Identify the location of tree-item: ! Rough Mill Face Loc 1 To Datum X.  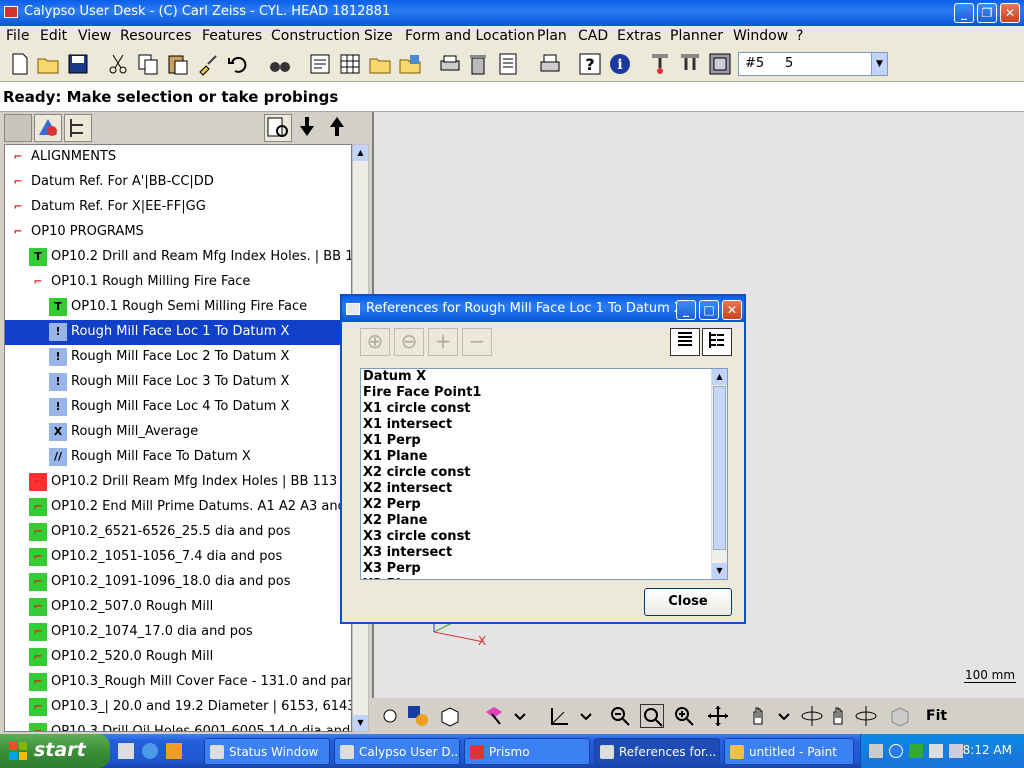
(178, 332).